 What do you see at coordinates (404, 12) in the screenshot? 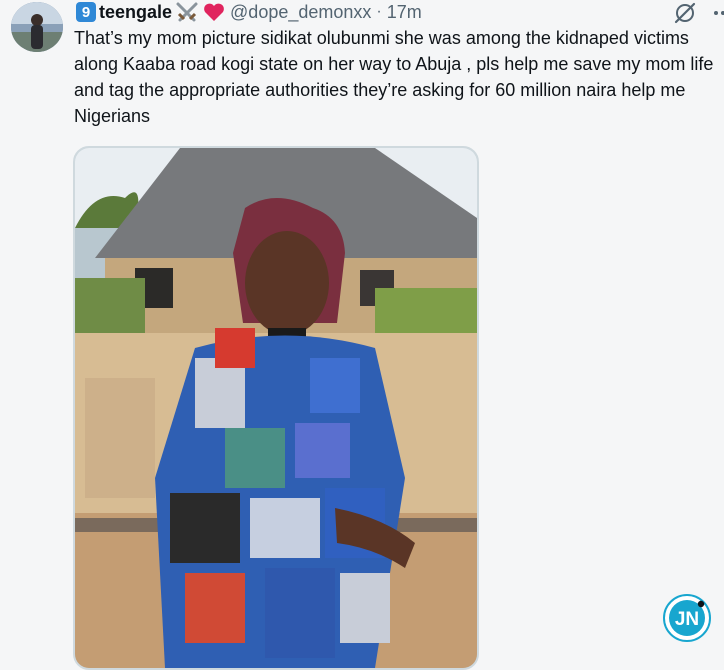
I see `post-timestamp: 17m` at bounding box center [404, 12].